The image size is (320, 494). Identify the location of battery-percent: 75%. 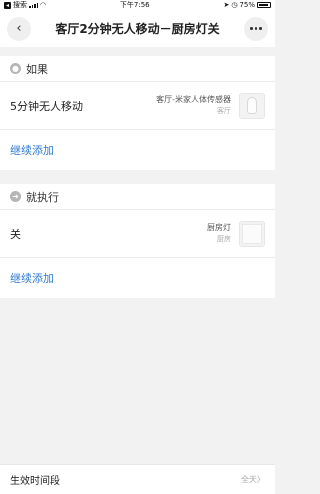
(247, 5).